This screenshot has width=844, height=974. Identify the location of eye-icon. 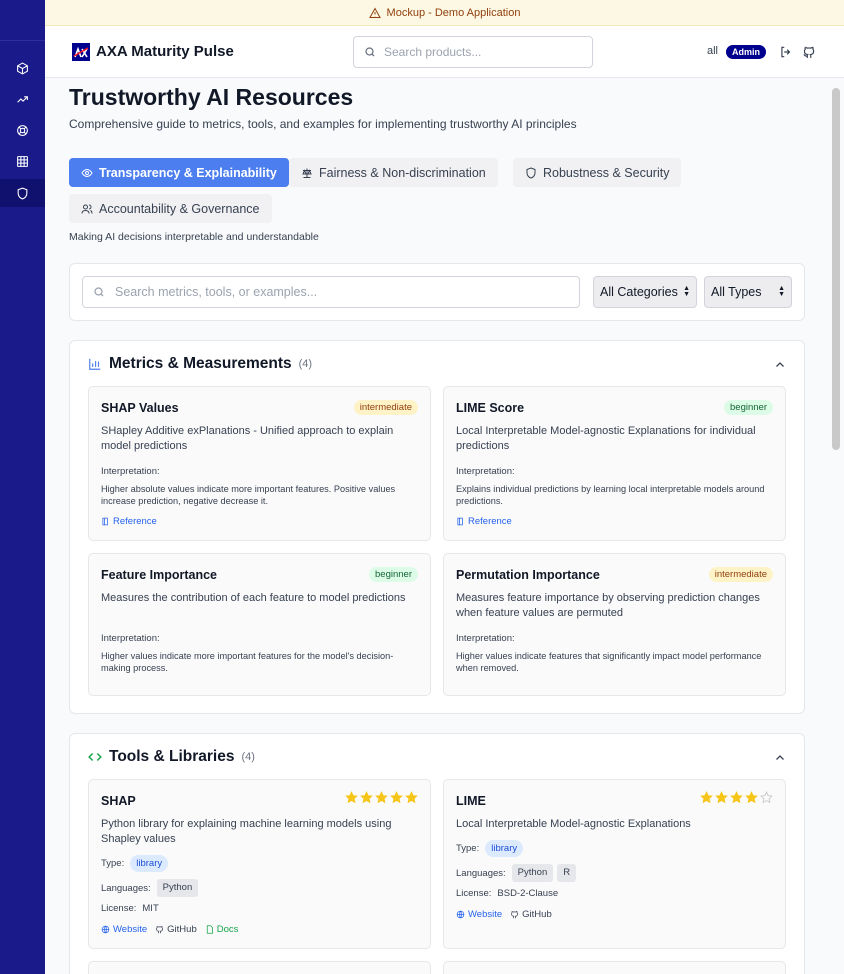
(87, 172).